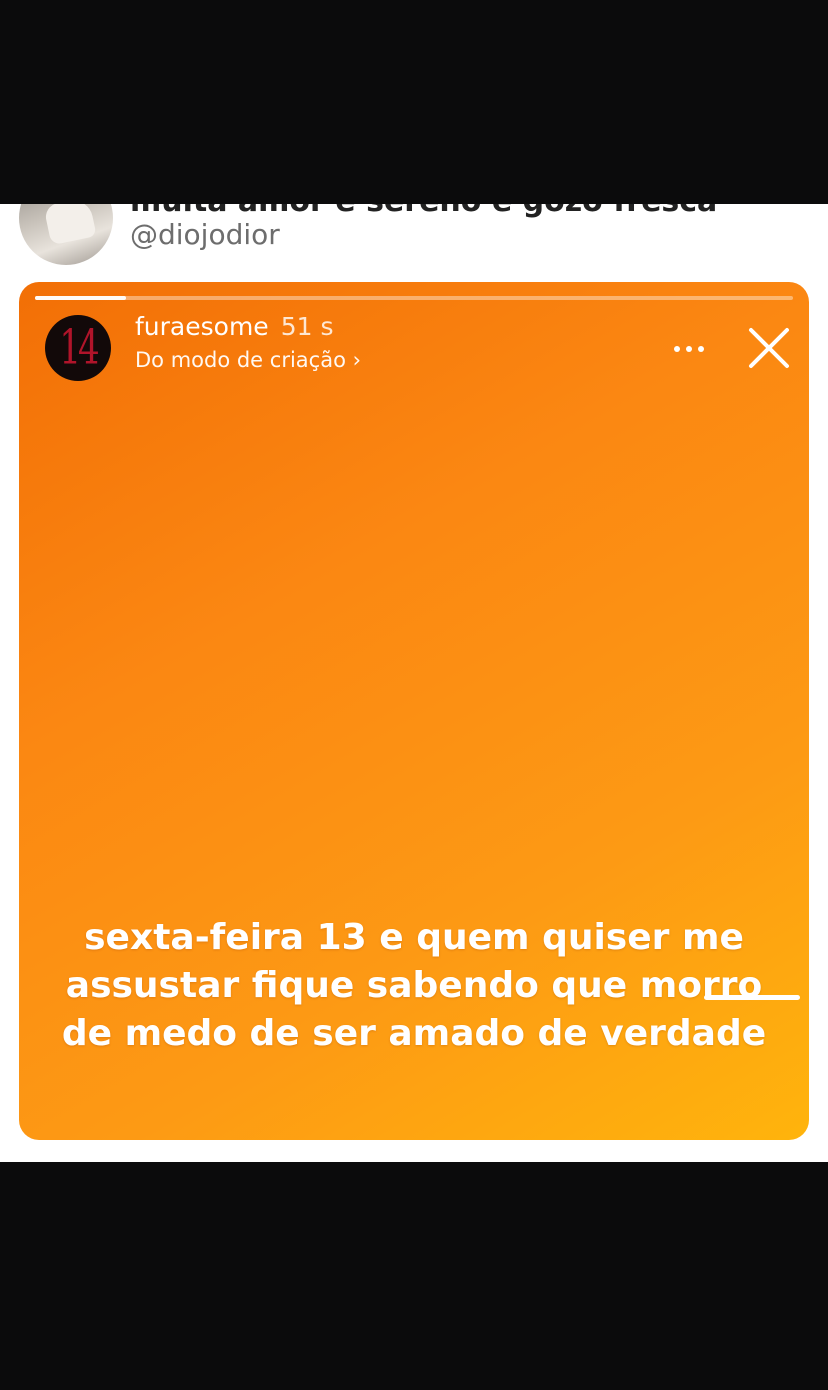 The width and height of the screenshot is (828, 1390). Describe the element at coordinates (414, 102) in the screenshot. I see `top-letterbox` at that location.